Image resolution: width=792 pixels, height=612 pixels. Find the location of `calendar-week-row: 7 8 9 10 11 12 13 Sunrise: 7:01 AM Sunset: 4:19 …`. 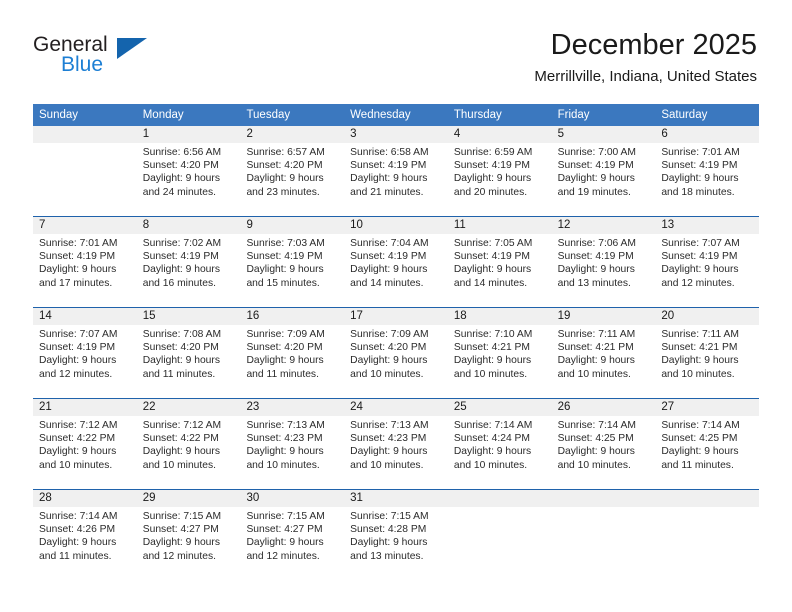

calendar-week-row: 7 8 9 10 11 12 13 Sunrise: 7:01 AM Sunset: 4:19 … is located at coordinates (396, 261).